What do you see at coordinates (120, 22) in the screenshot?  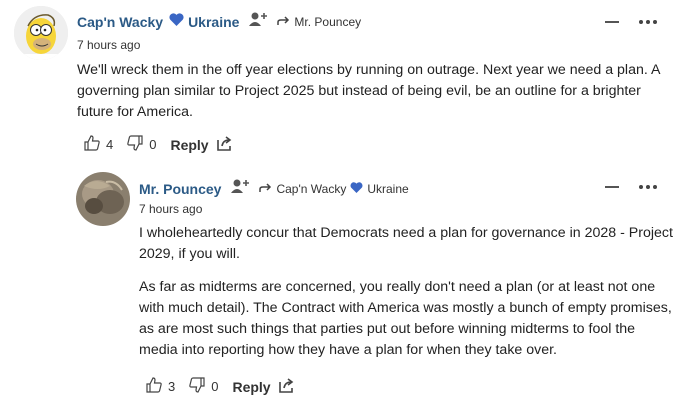 I see `author-name: Cap'n Wacky` at bounding box center [120, 22].